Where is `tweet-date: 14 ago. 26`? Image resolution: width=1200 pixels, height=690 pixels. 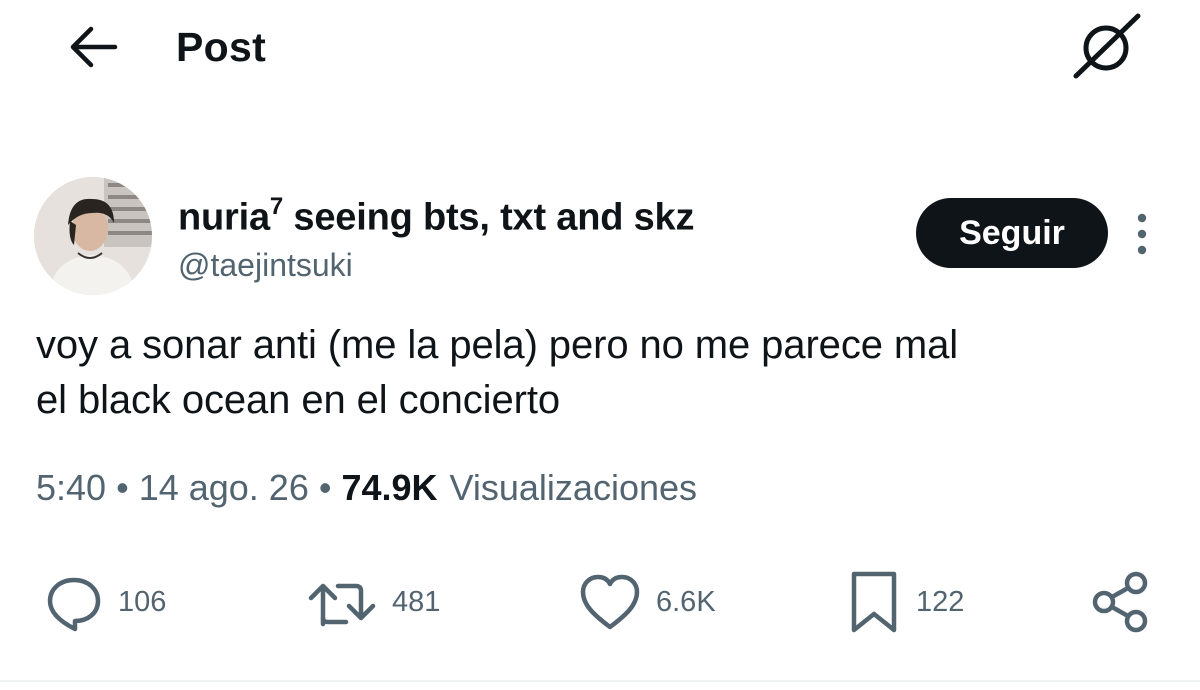 tweet-date: 14 ago. 26 is located at coordinates (224, 488).